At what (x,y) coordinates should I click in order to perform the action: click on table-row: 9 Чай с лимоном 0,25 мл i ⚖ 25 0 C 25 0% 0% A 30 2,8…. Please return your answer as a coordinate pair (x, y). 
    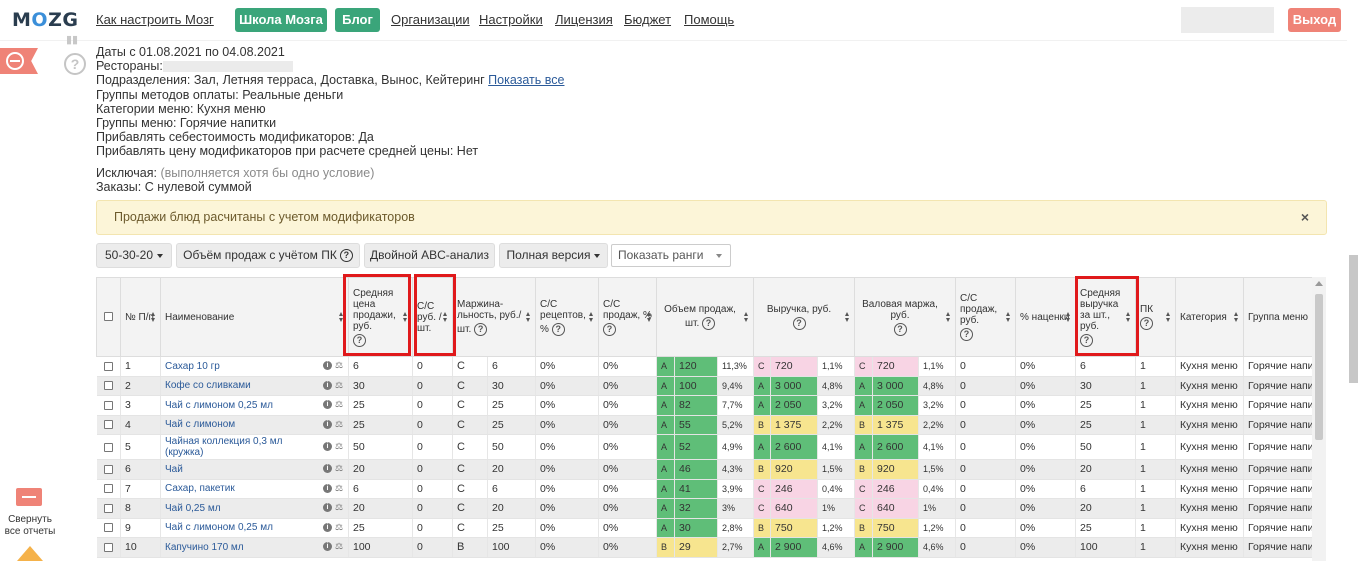
    Looking at the image, I should click on (705, 528).